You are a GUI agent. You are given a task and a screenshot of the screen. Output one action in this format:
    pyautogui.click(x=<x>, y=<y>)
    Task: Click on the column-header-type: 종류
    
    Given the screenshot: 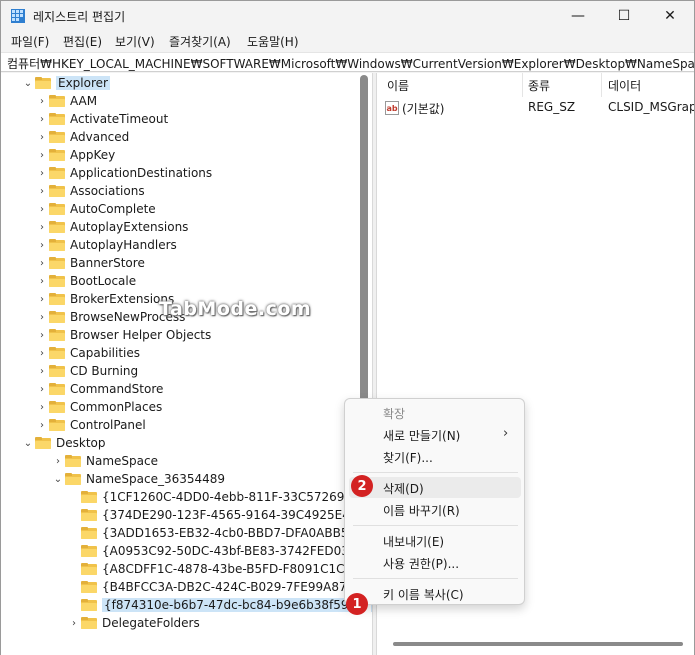 What is the action you would take?
    pyautogui.click(x=539, y=85)
    